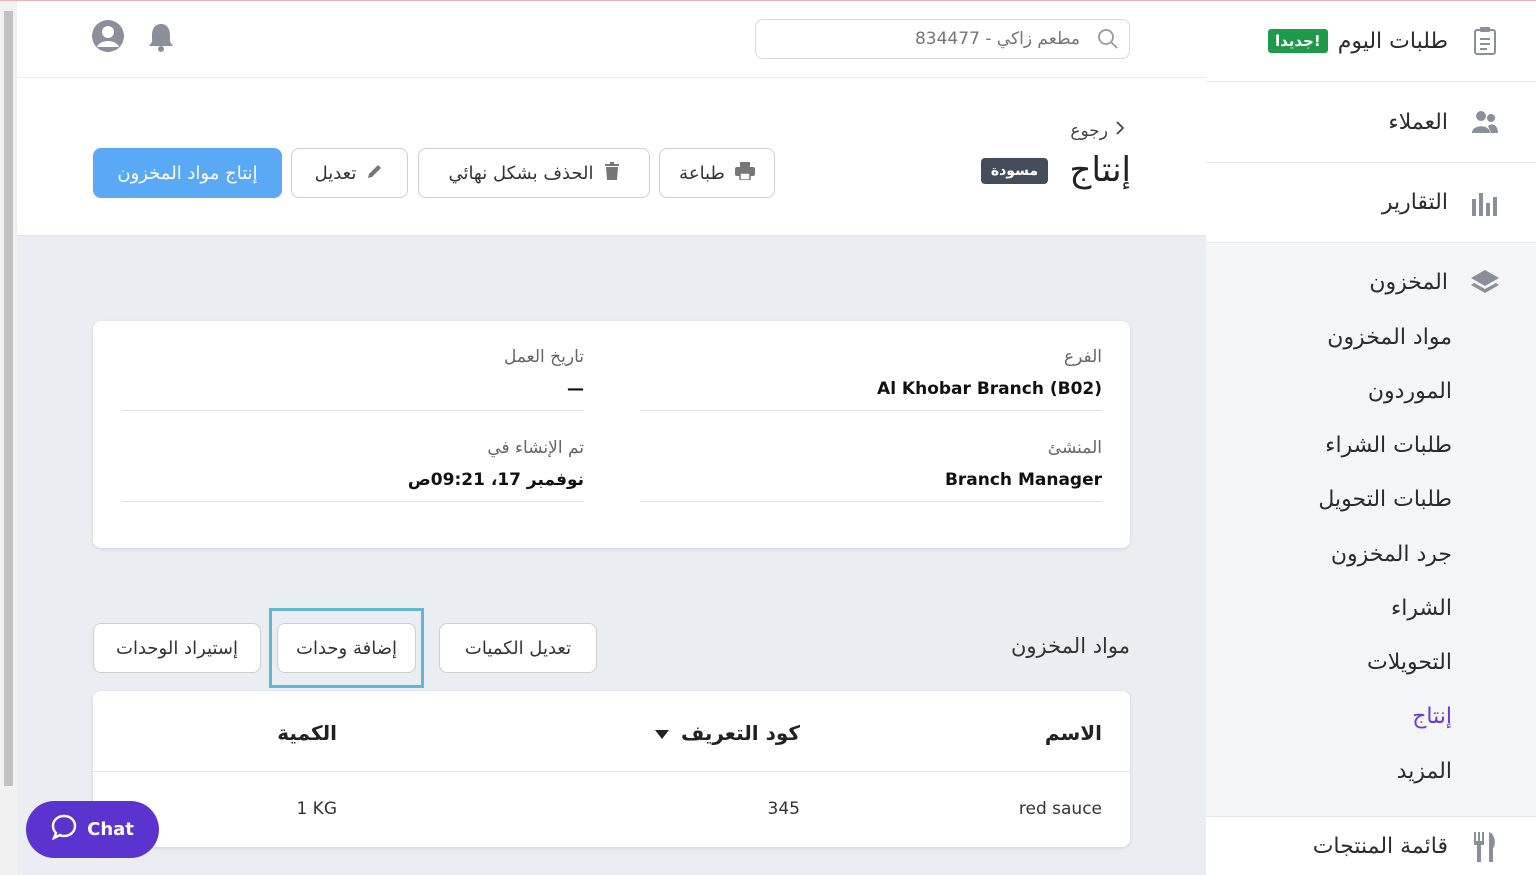 This screenshot has height=875, width=1536. I want to click on sidebar-item-inventory: المخزون, so click(1434, 282).